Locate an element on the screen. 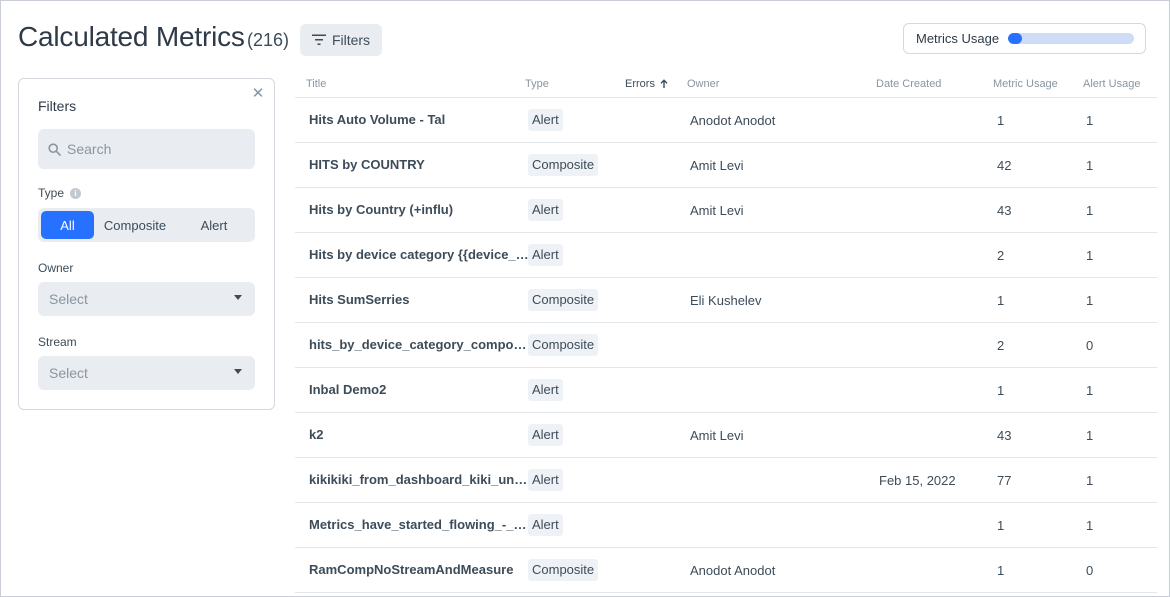  column-header-alert-usage: Alert Usage is located at coordinates (1111, 84).